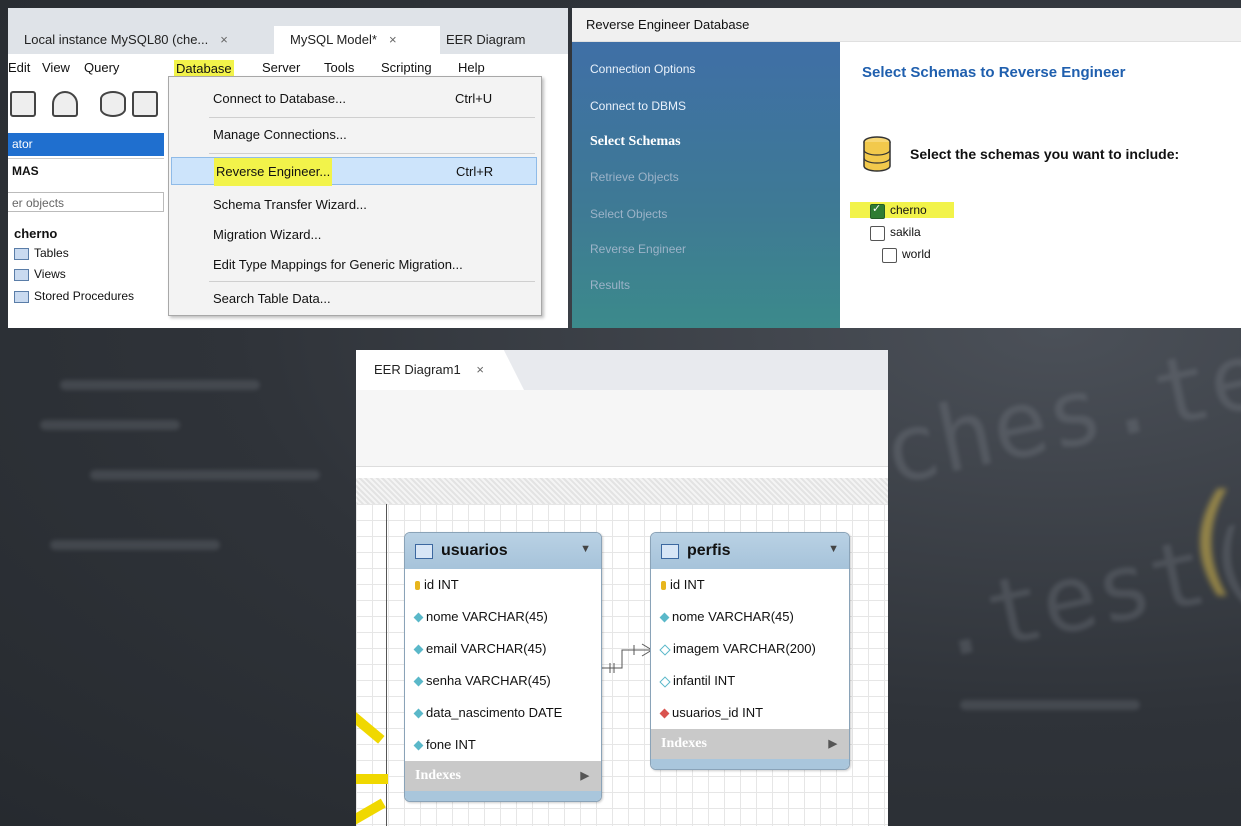 The width and height of the screenshot is (1241, 826). What do you see at coordinates (629, 214) in the screenshot?
I see `step-select-objects: Select Objects` at bounding box center [629, 214].